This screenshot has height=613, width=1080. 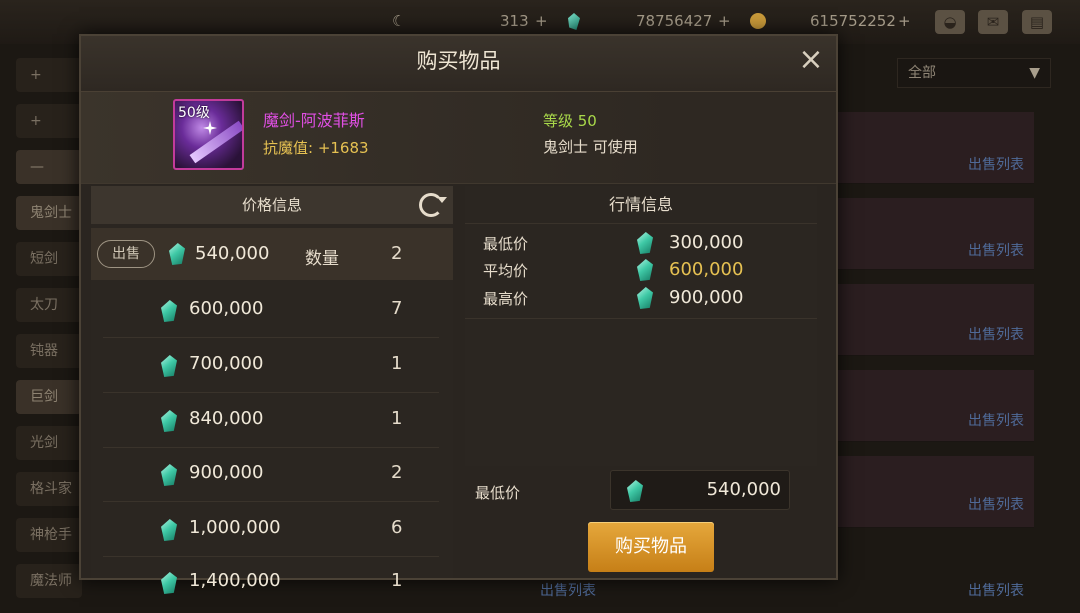 I want to click on market-info-title: 行情信息, so click(x=641, y=205).